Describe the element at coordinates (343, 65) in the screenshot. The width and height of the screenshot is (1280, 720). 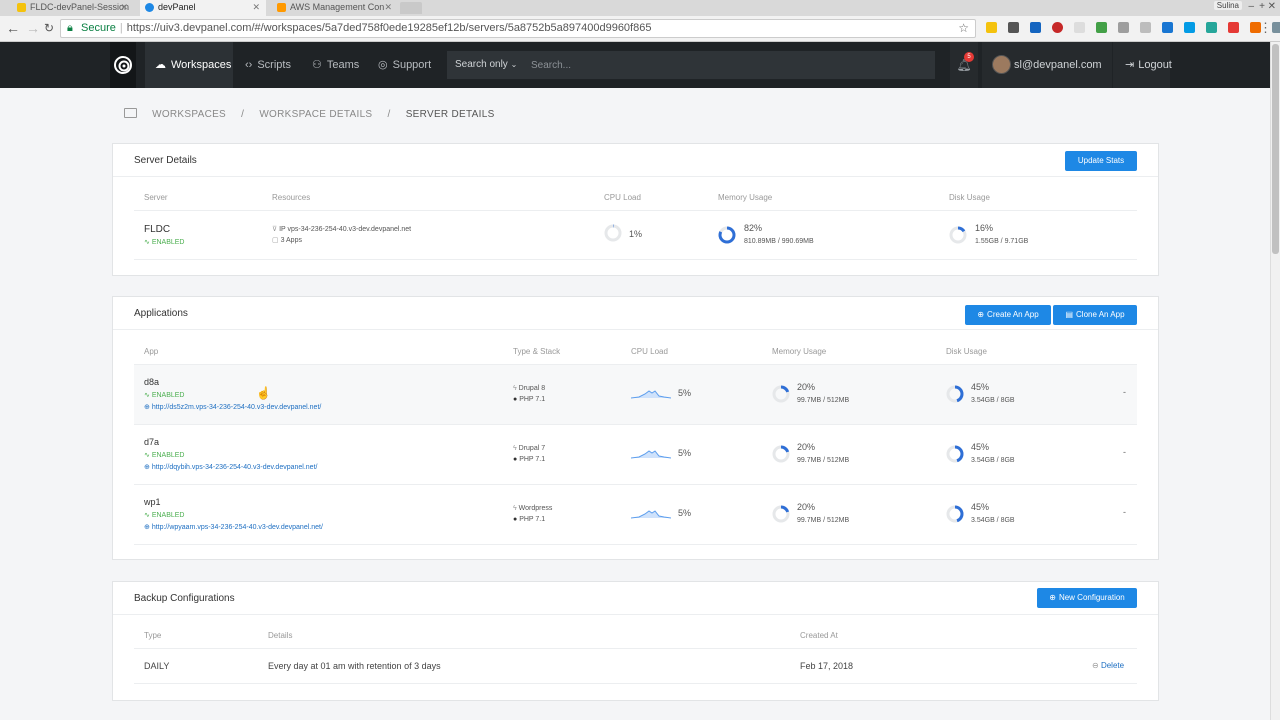
I see `nav-teams-label: Teams` at that location.